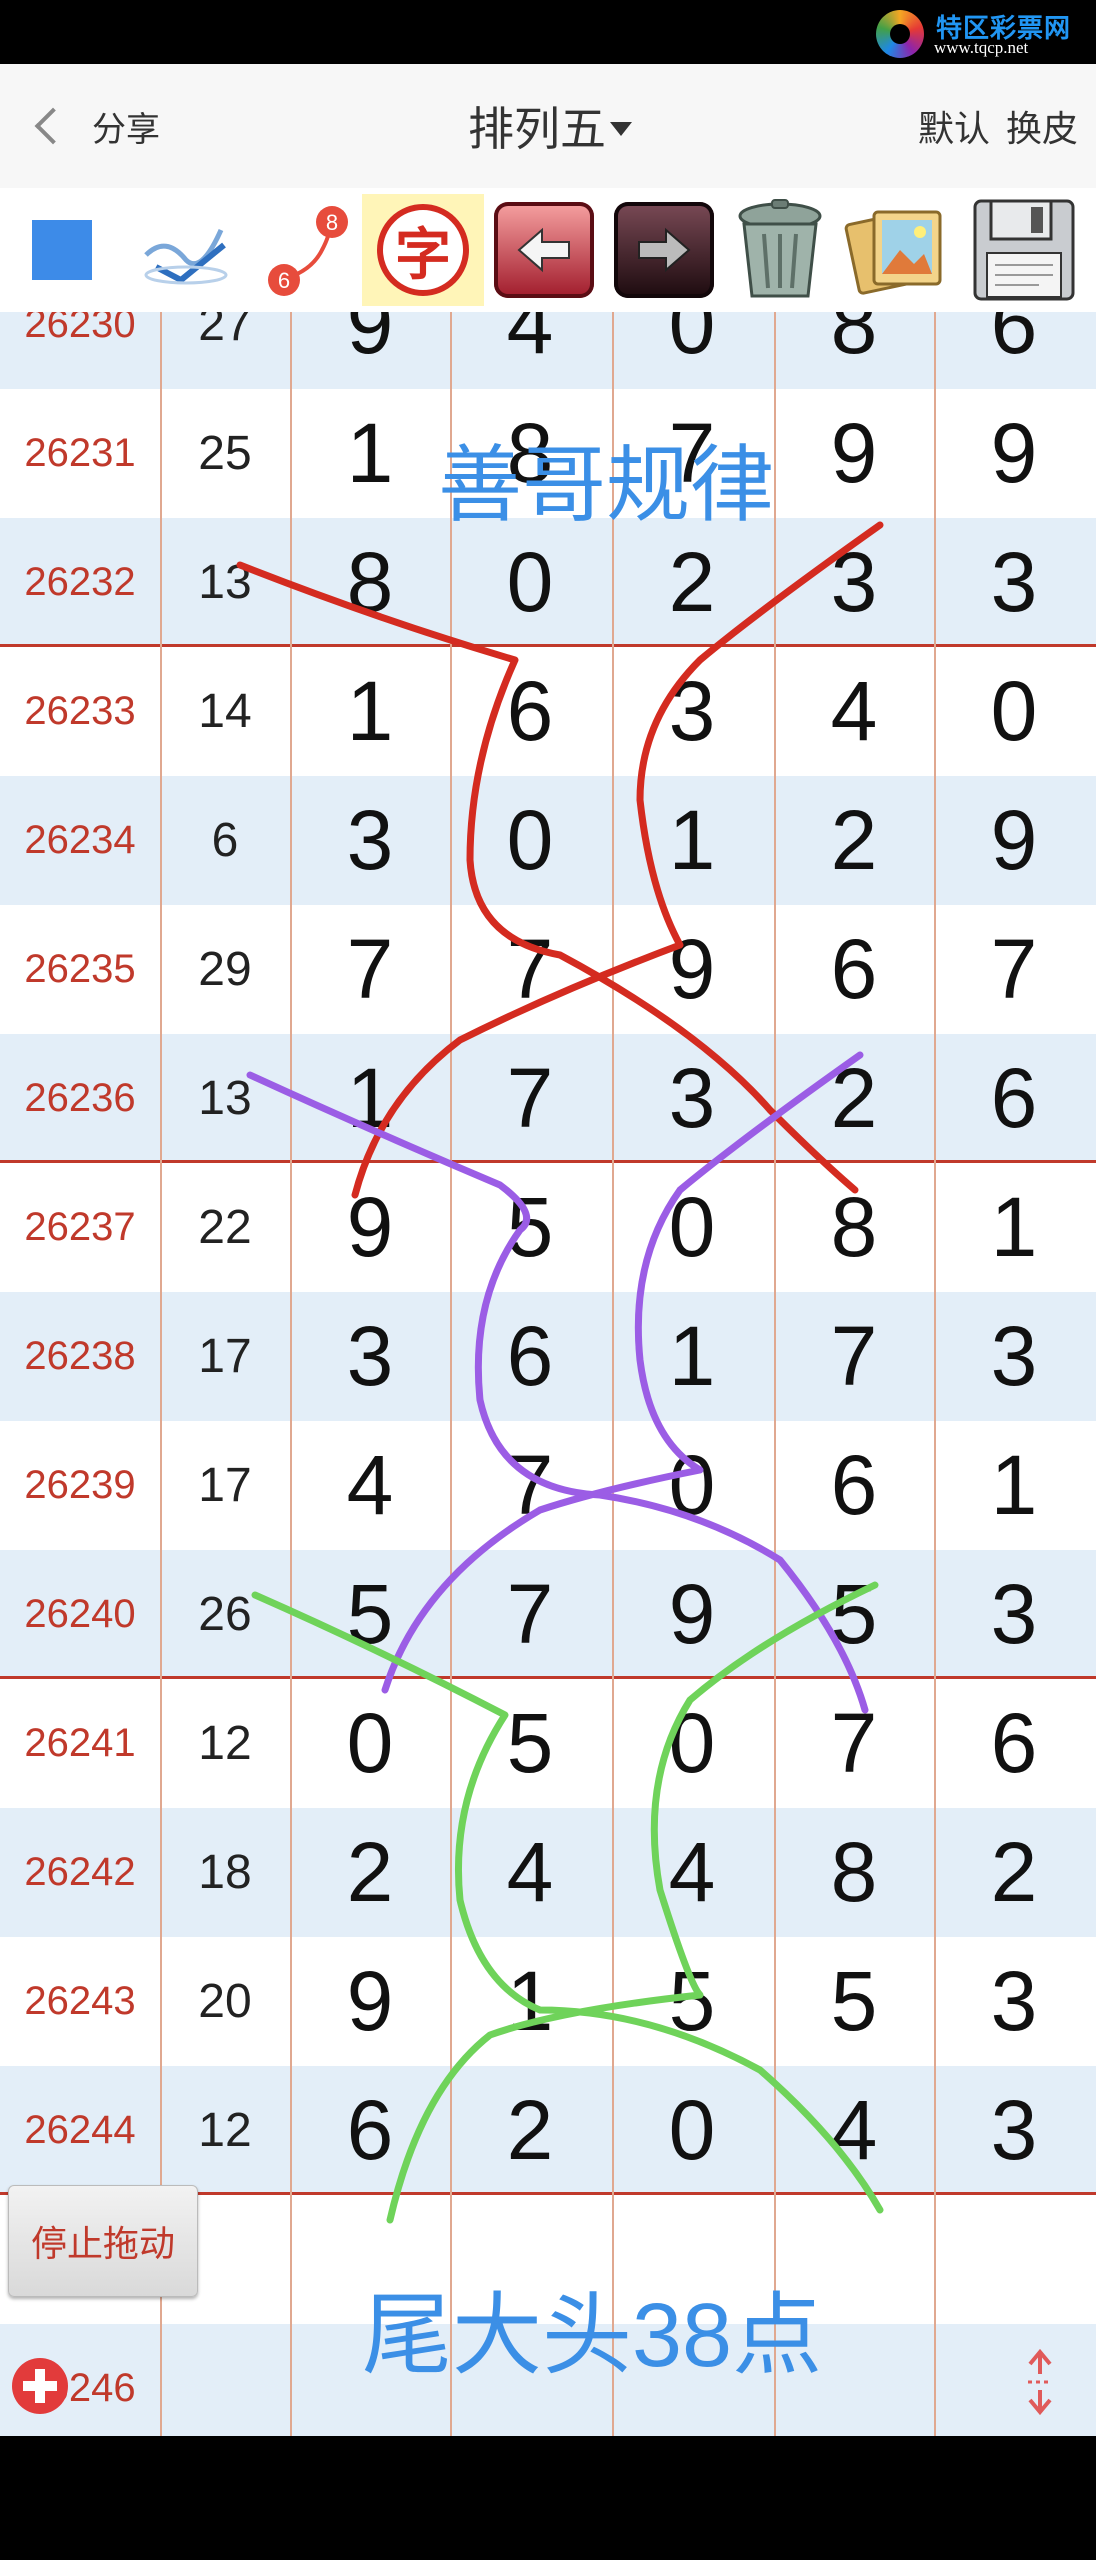  I want to click on table-row: 26240 26 5 7 9 5 3, so click(548, 1614).